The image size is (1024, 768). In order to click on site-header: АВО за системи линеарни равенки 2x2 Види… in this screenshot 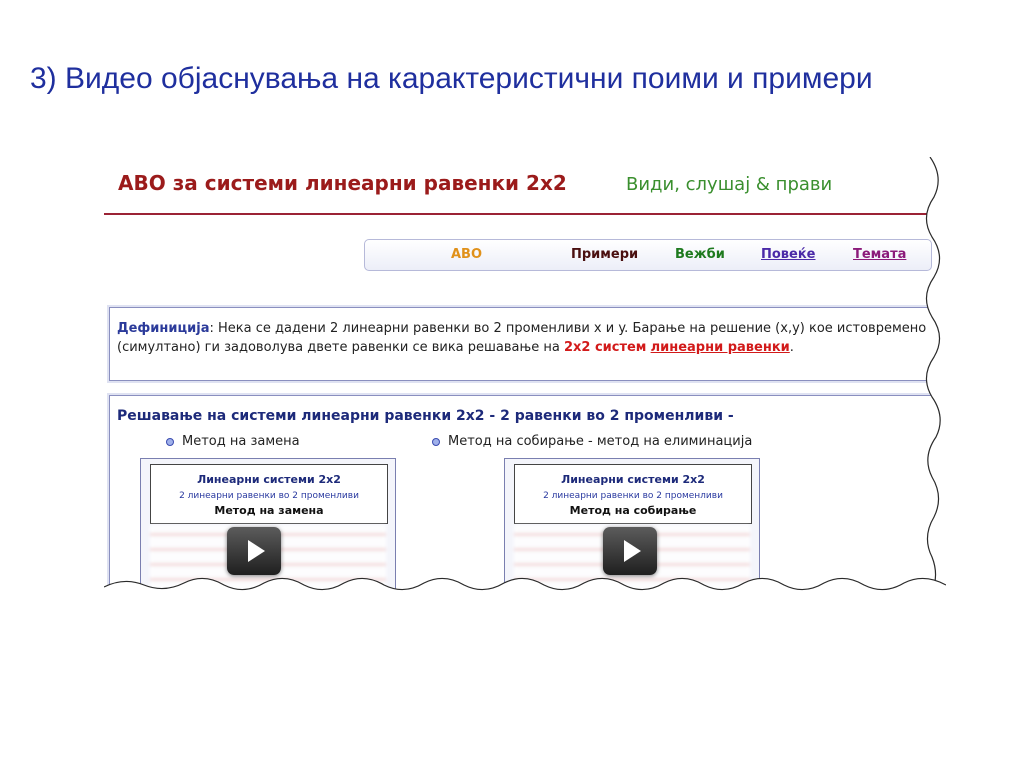, I will do `click(525, 186)`.